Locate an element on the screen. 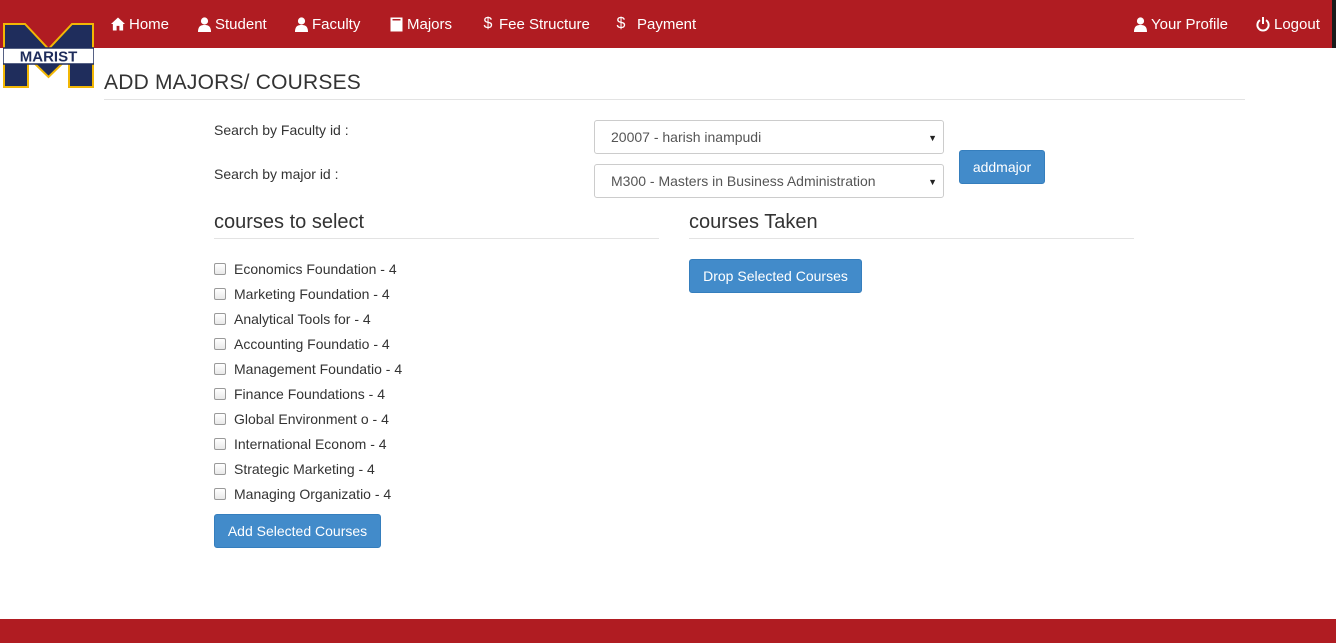 The height and width of the screenshot is (643, 1336). course-item: Economics Foundation - 4 is located at coordinates (305, 269).